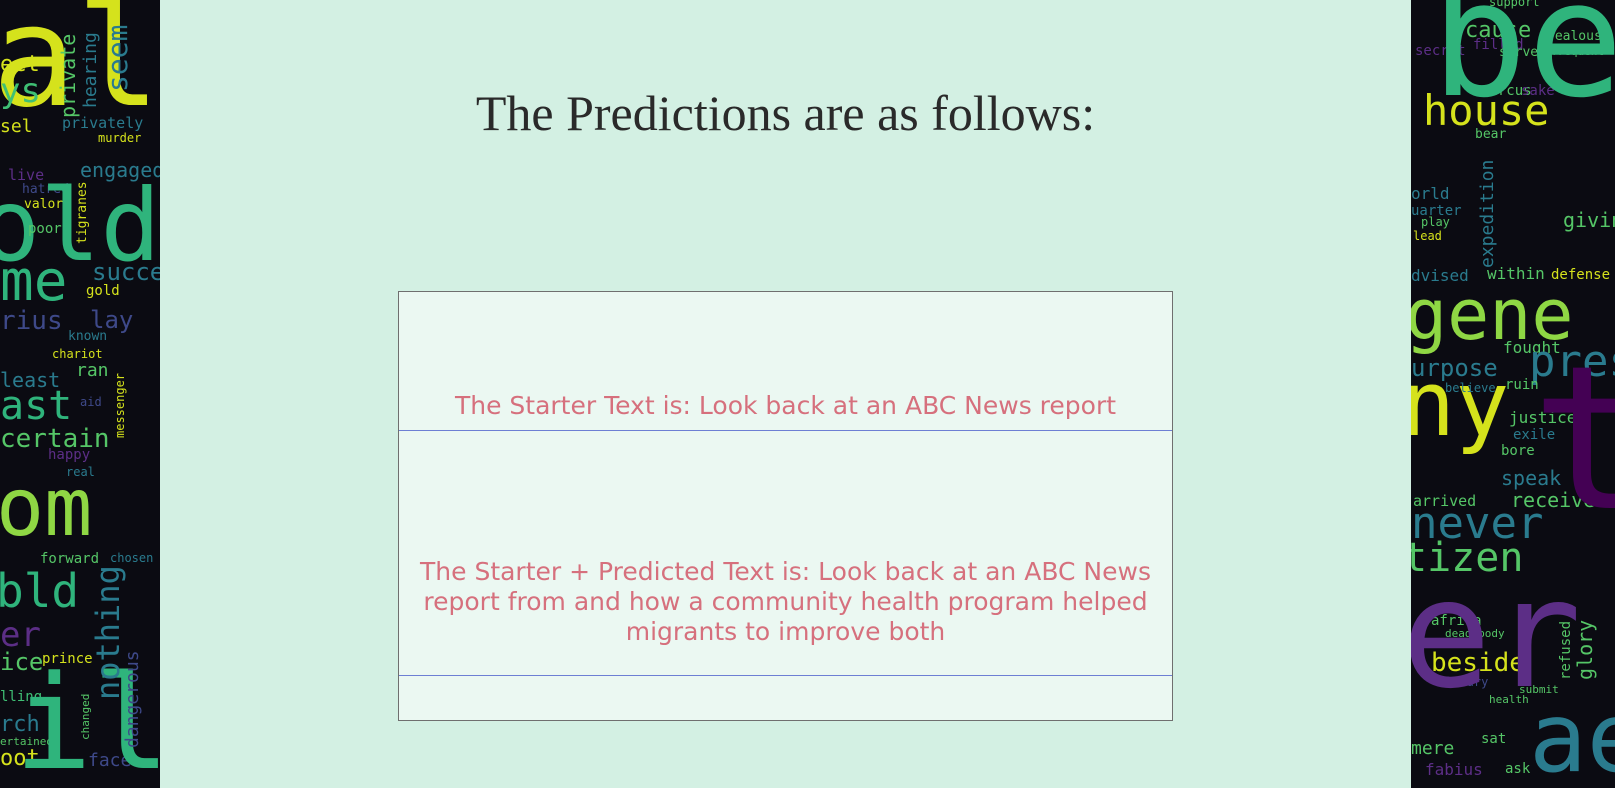 The width and height of the screenshot is (1615, 788). I want to click on wordcloud-word: aid, so click(91, 402).